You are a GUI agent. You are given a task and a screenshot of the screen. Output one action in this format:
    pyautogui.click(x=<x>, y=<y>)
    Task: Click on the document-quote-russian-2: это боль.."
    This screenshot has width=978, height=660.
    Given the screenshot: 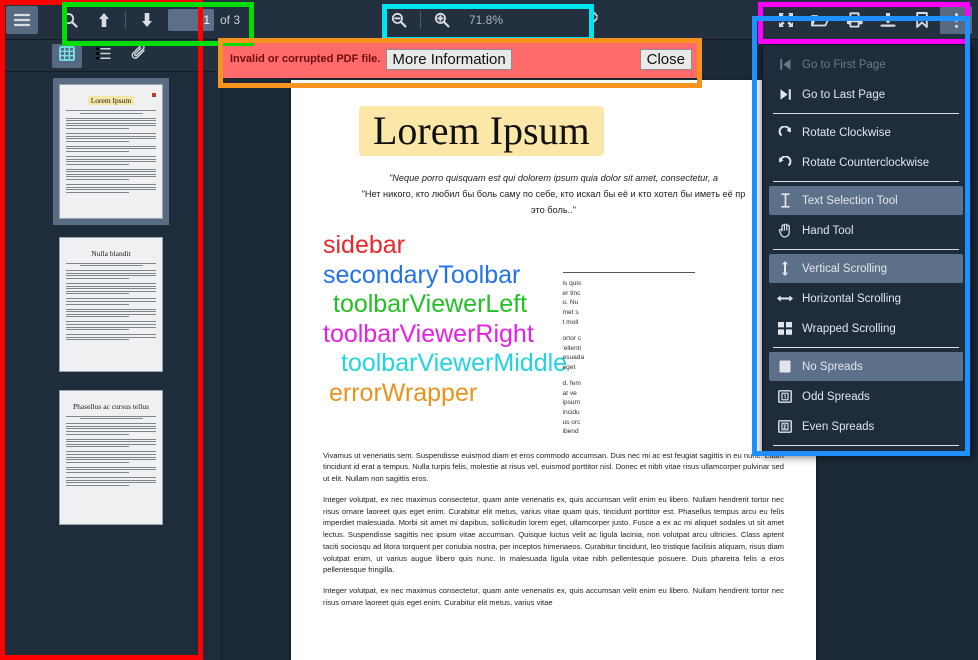 What is the action you would take?
    pyautogui.click(x=553, y=209)
    